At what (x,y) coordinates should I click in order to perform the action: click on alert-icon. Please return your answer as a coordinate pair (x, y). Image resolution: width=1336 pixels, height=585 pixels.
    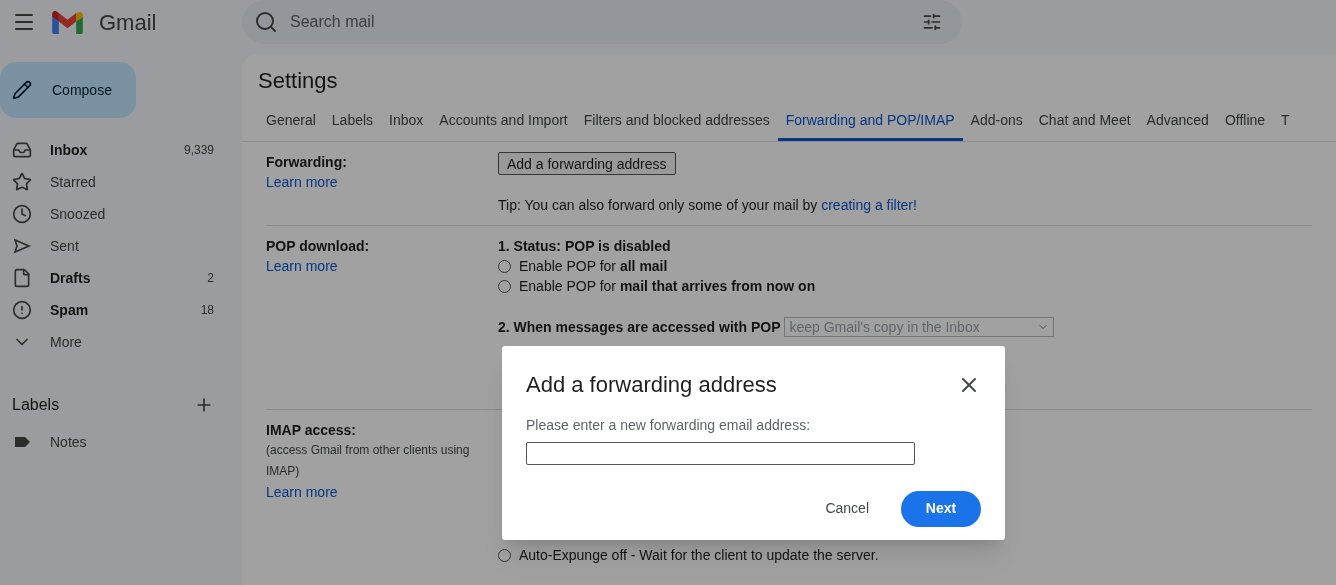
    Looking at the image, I should click on (22, 310).